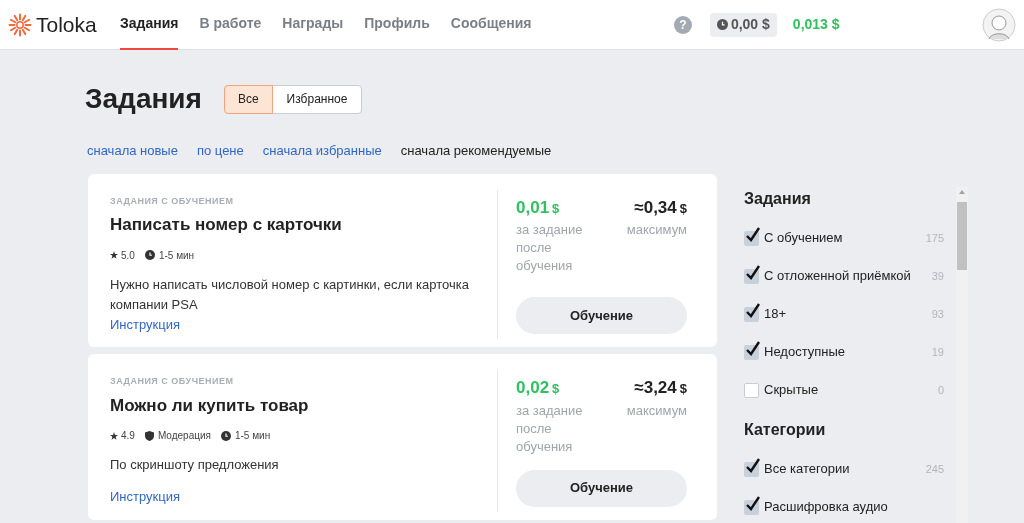 The image size is (1024, 523). What do you see at coordinates (397, 25) in the screenshot?
I see `nav-tab: Профиль` at bounding box center [397, 25].